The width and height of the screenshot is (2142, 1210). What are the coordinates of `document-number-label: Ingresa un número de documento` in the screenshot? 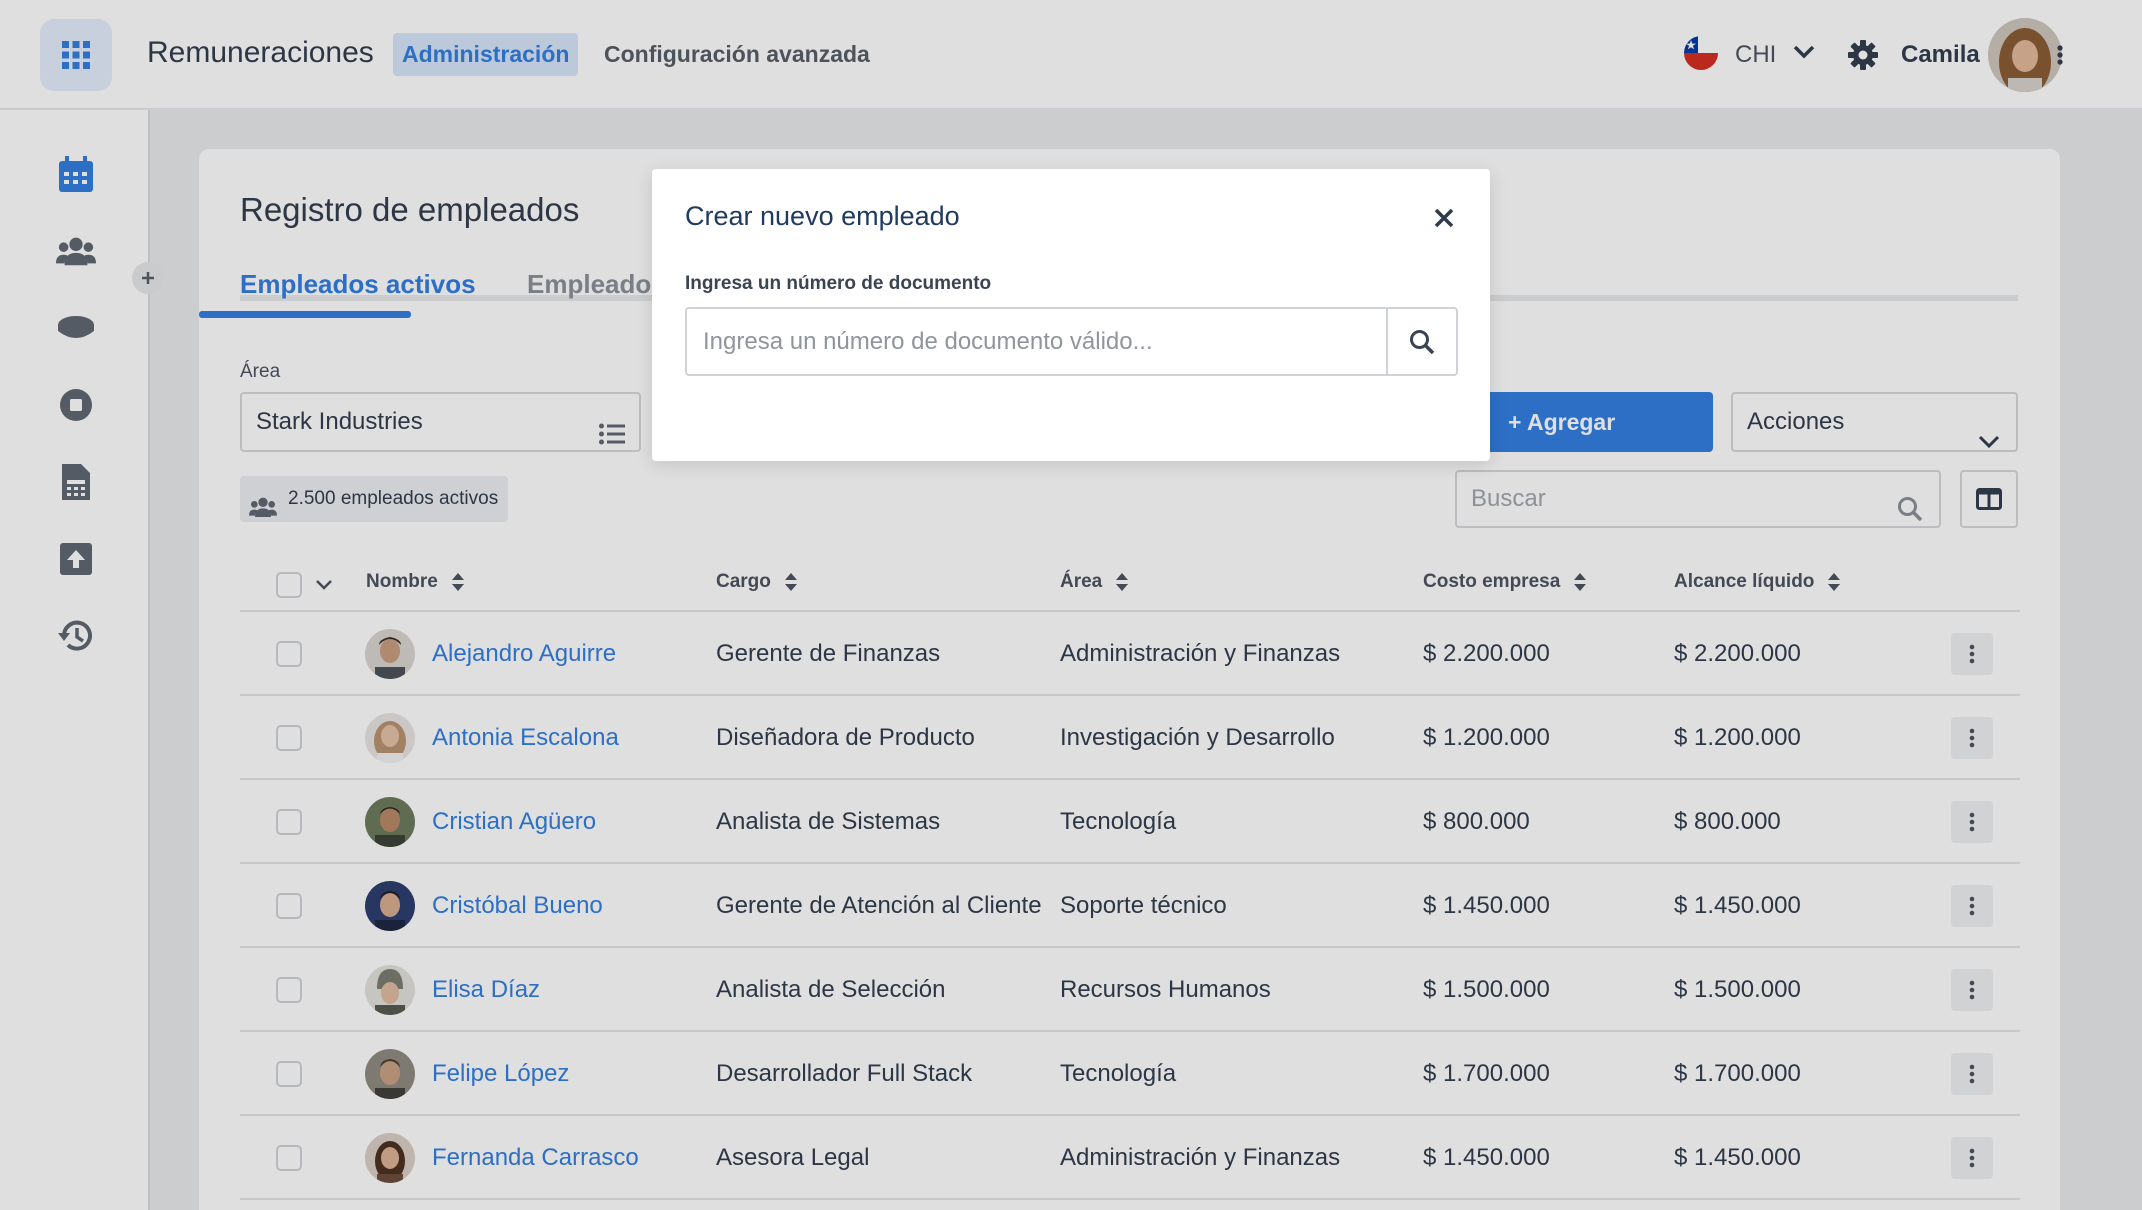 It's located at (838, 283).